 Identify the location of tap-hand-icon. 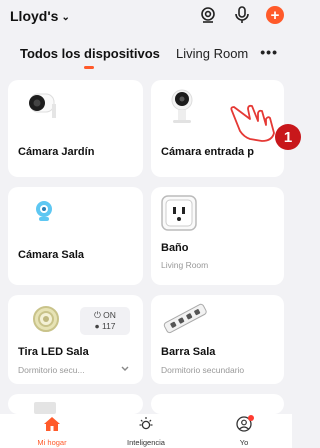
(252, 125).